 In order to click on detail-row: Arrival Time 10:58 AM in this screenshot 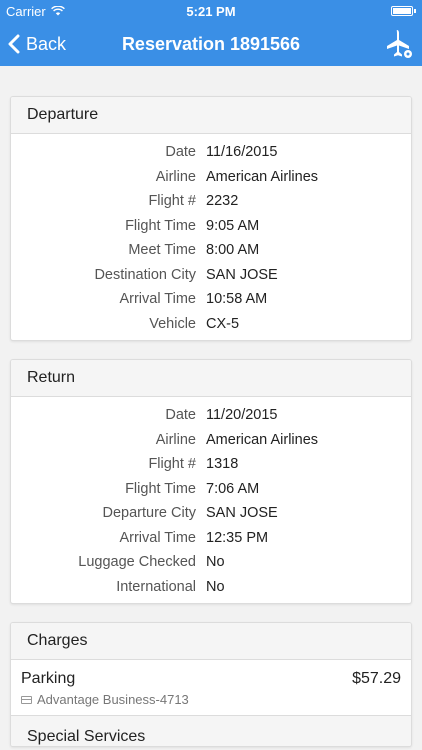, I will do `click(211, 299)`.